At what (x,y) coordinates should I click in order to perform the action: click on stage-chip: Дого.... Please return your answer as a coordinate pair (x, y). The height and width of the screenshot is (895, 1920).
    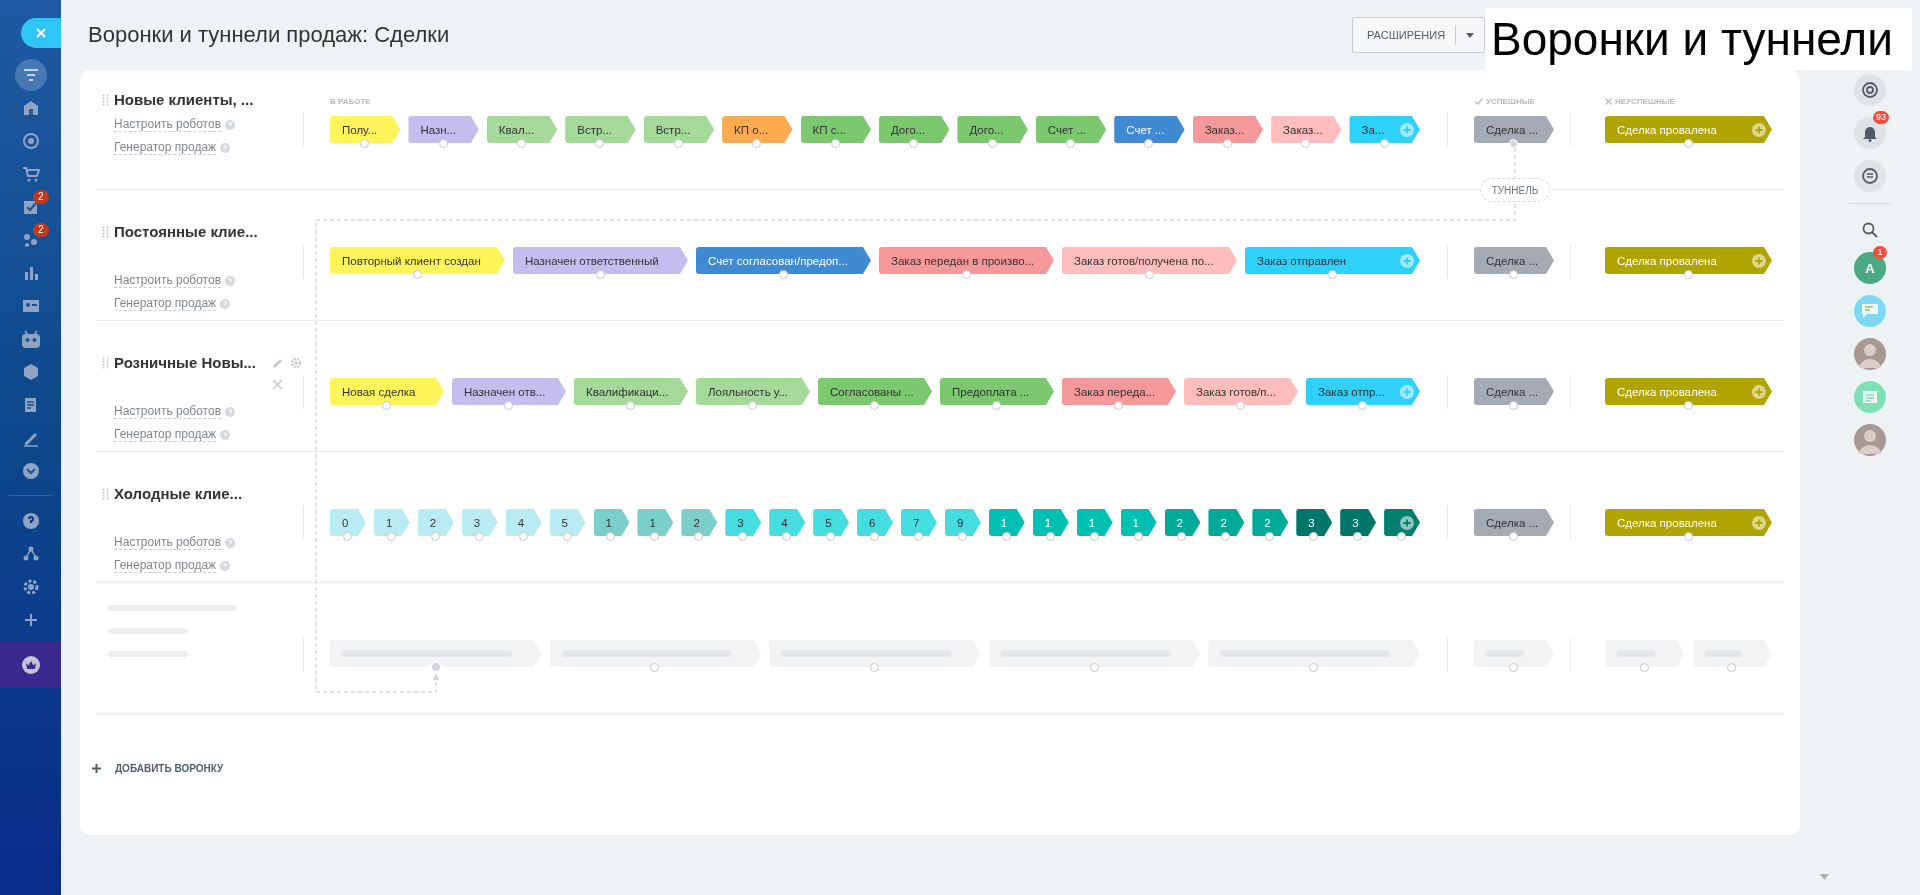
    Looking at the image, I should click on (914, 129).